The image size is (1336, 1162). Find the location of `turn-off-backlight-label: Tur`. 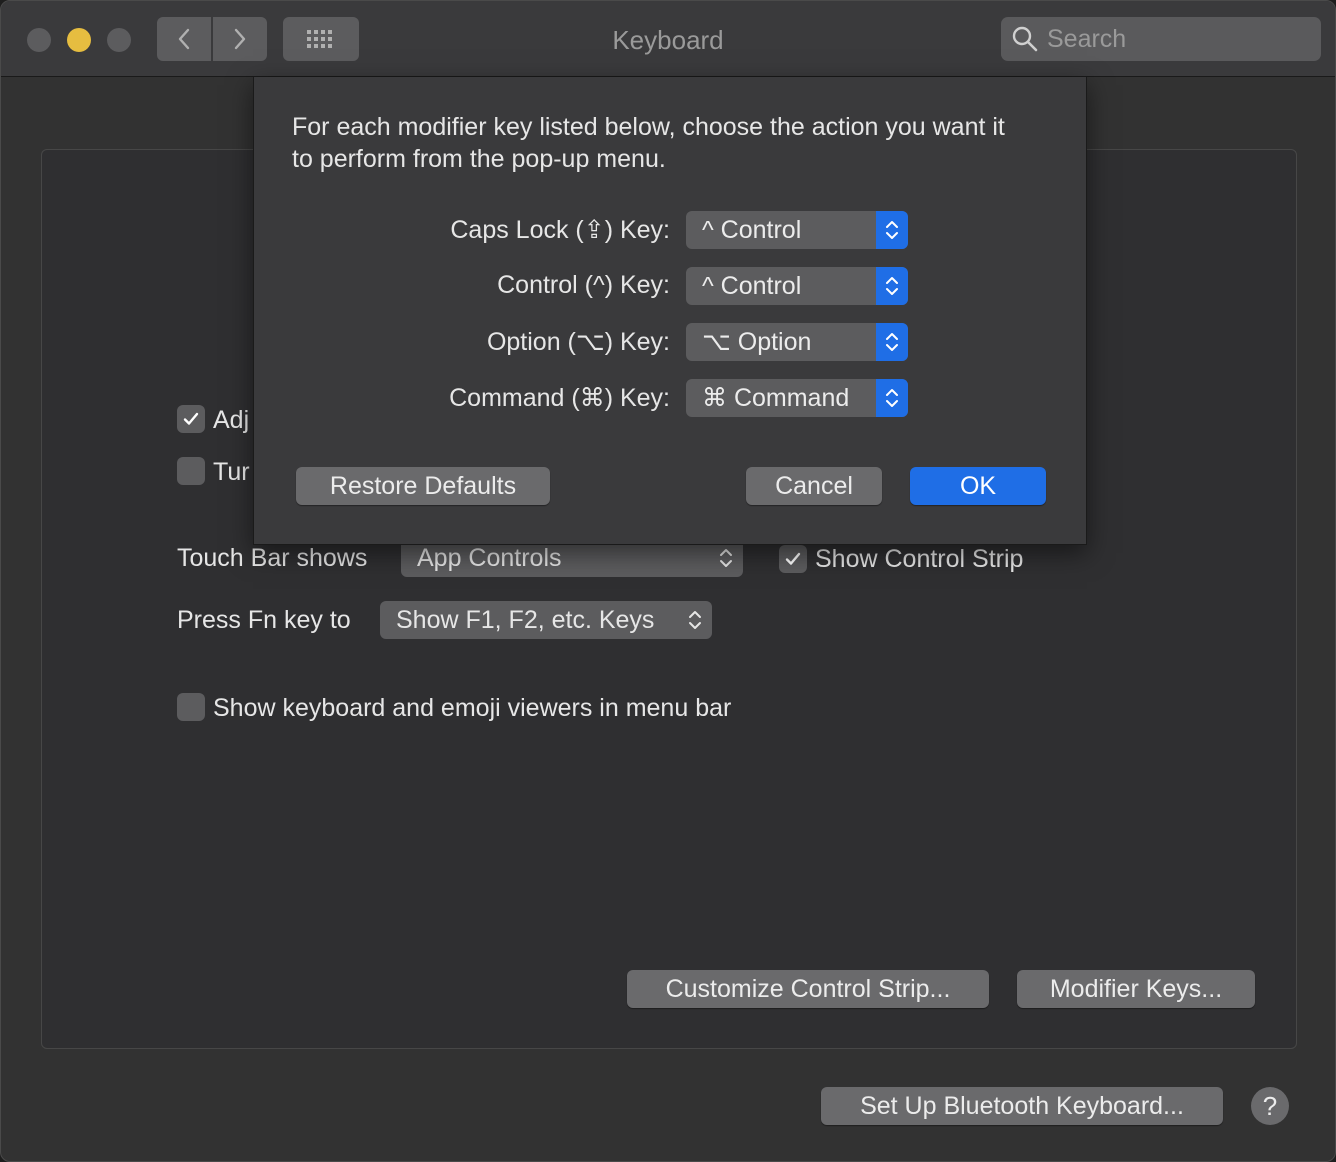

turn-off-backlight-label: Tur is located at coordinates (231, 472).